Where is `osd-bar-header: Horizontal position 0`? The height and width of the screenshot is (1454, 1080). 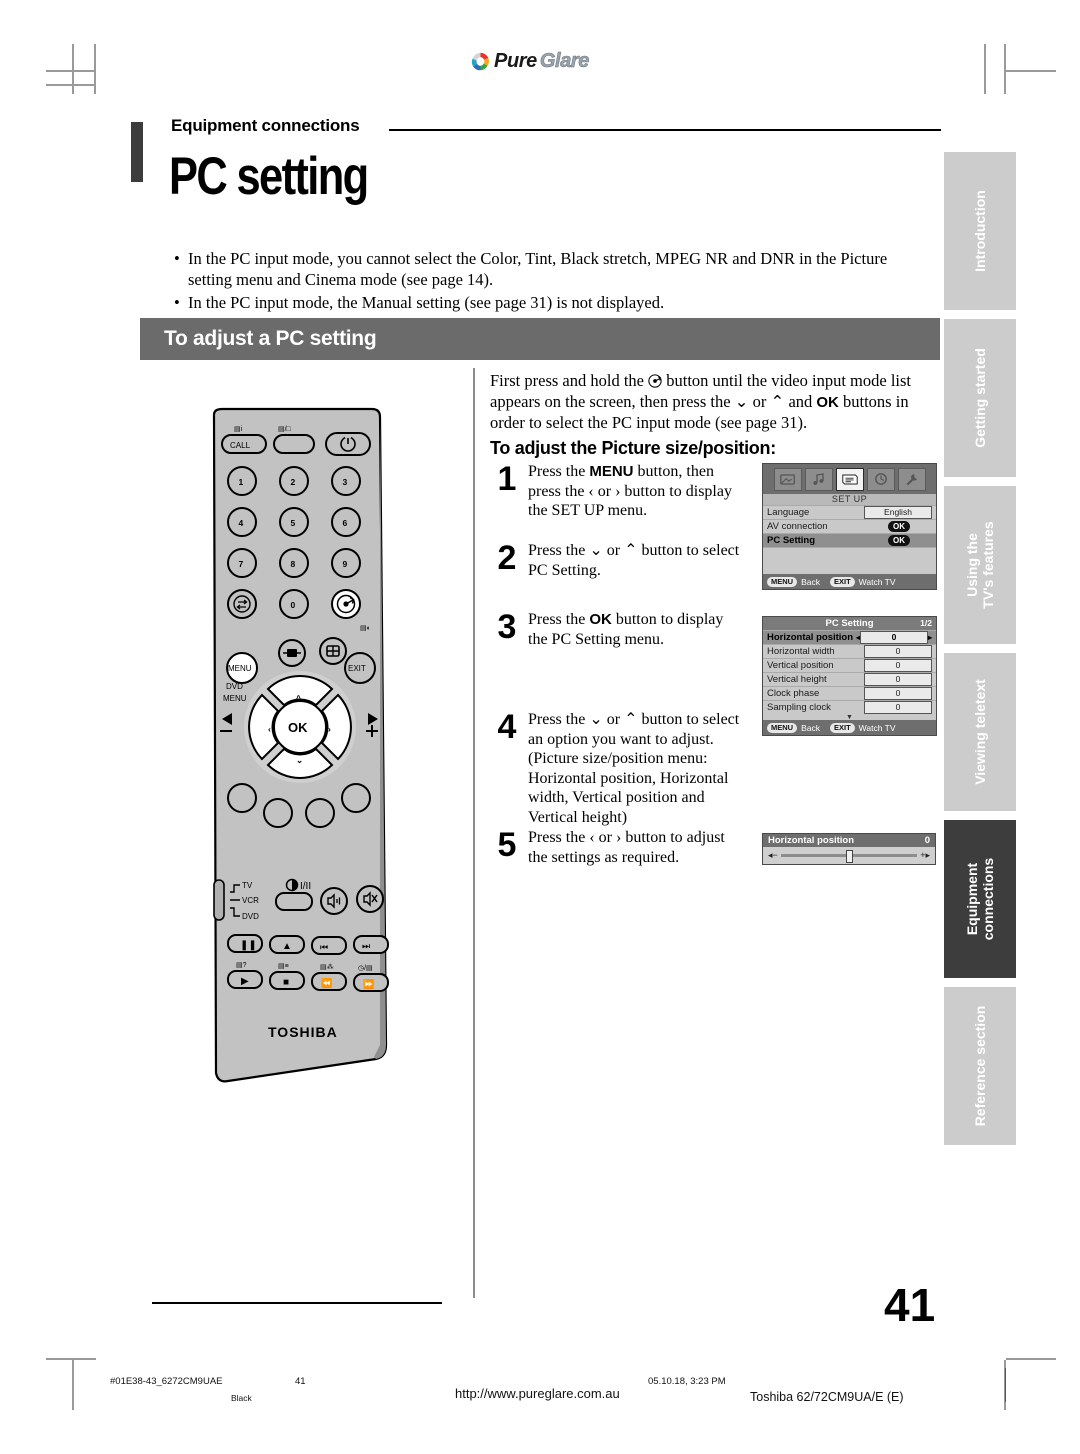
osd-bar-header: Horizontal position 0 is located at coordinates (849, 840).